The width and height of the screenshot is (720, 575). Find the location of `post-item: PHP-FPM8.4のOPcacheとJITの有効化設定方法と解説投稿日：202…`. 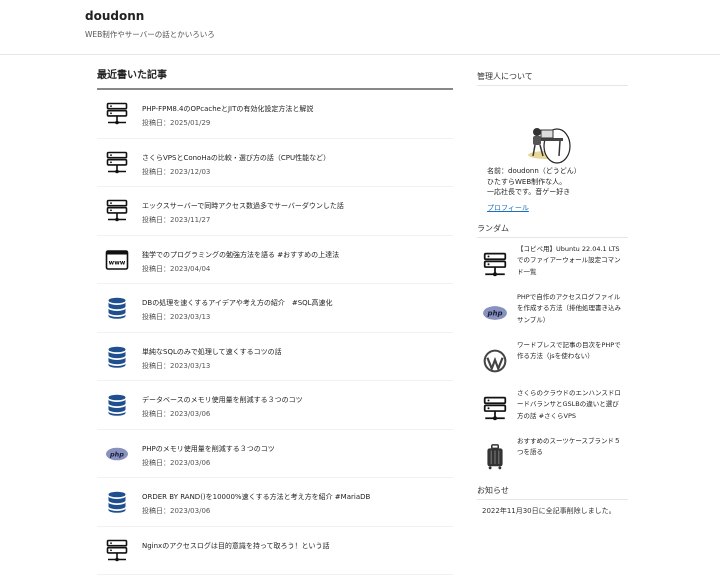

post-item: PHP-FPM8.4のOPcacheとJITの有効化設定方法と解説投稿日：202… is located at coordinates (275, 114).